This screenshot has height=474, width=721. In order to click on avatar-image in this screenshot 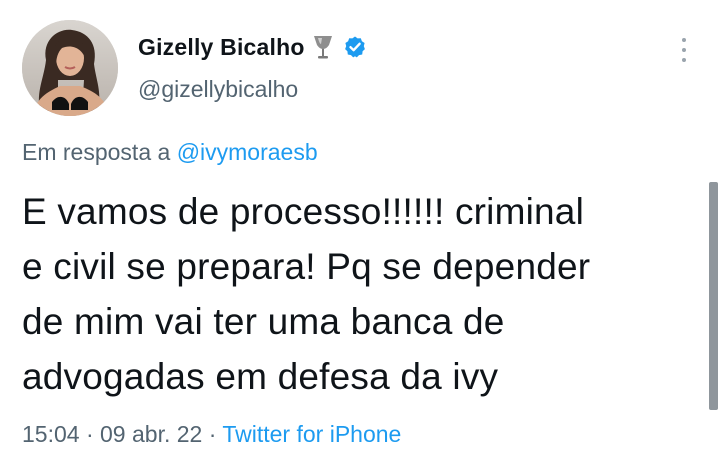, I will do `click(70, 68)`.